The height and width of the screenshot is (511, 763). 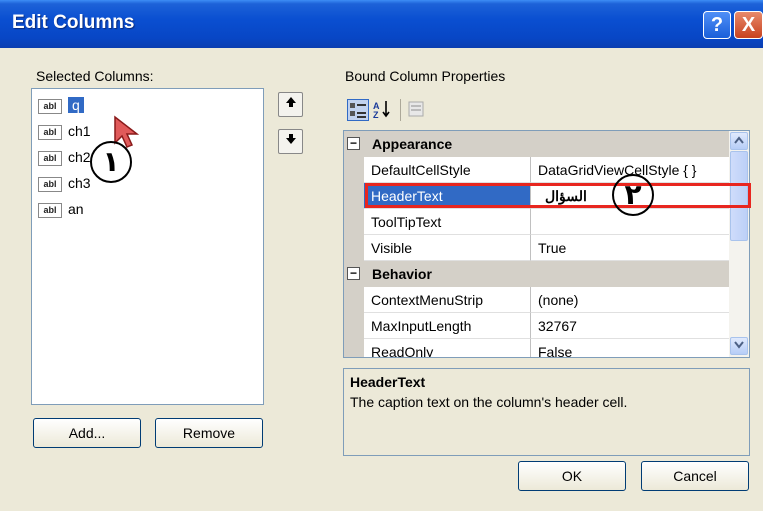 What do you see at coordinates (111, 162) in the screenshot?
I see `annotation-marker-one: ١` at bounding box center [111, 162].